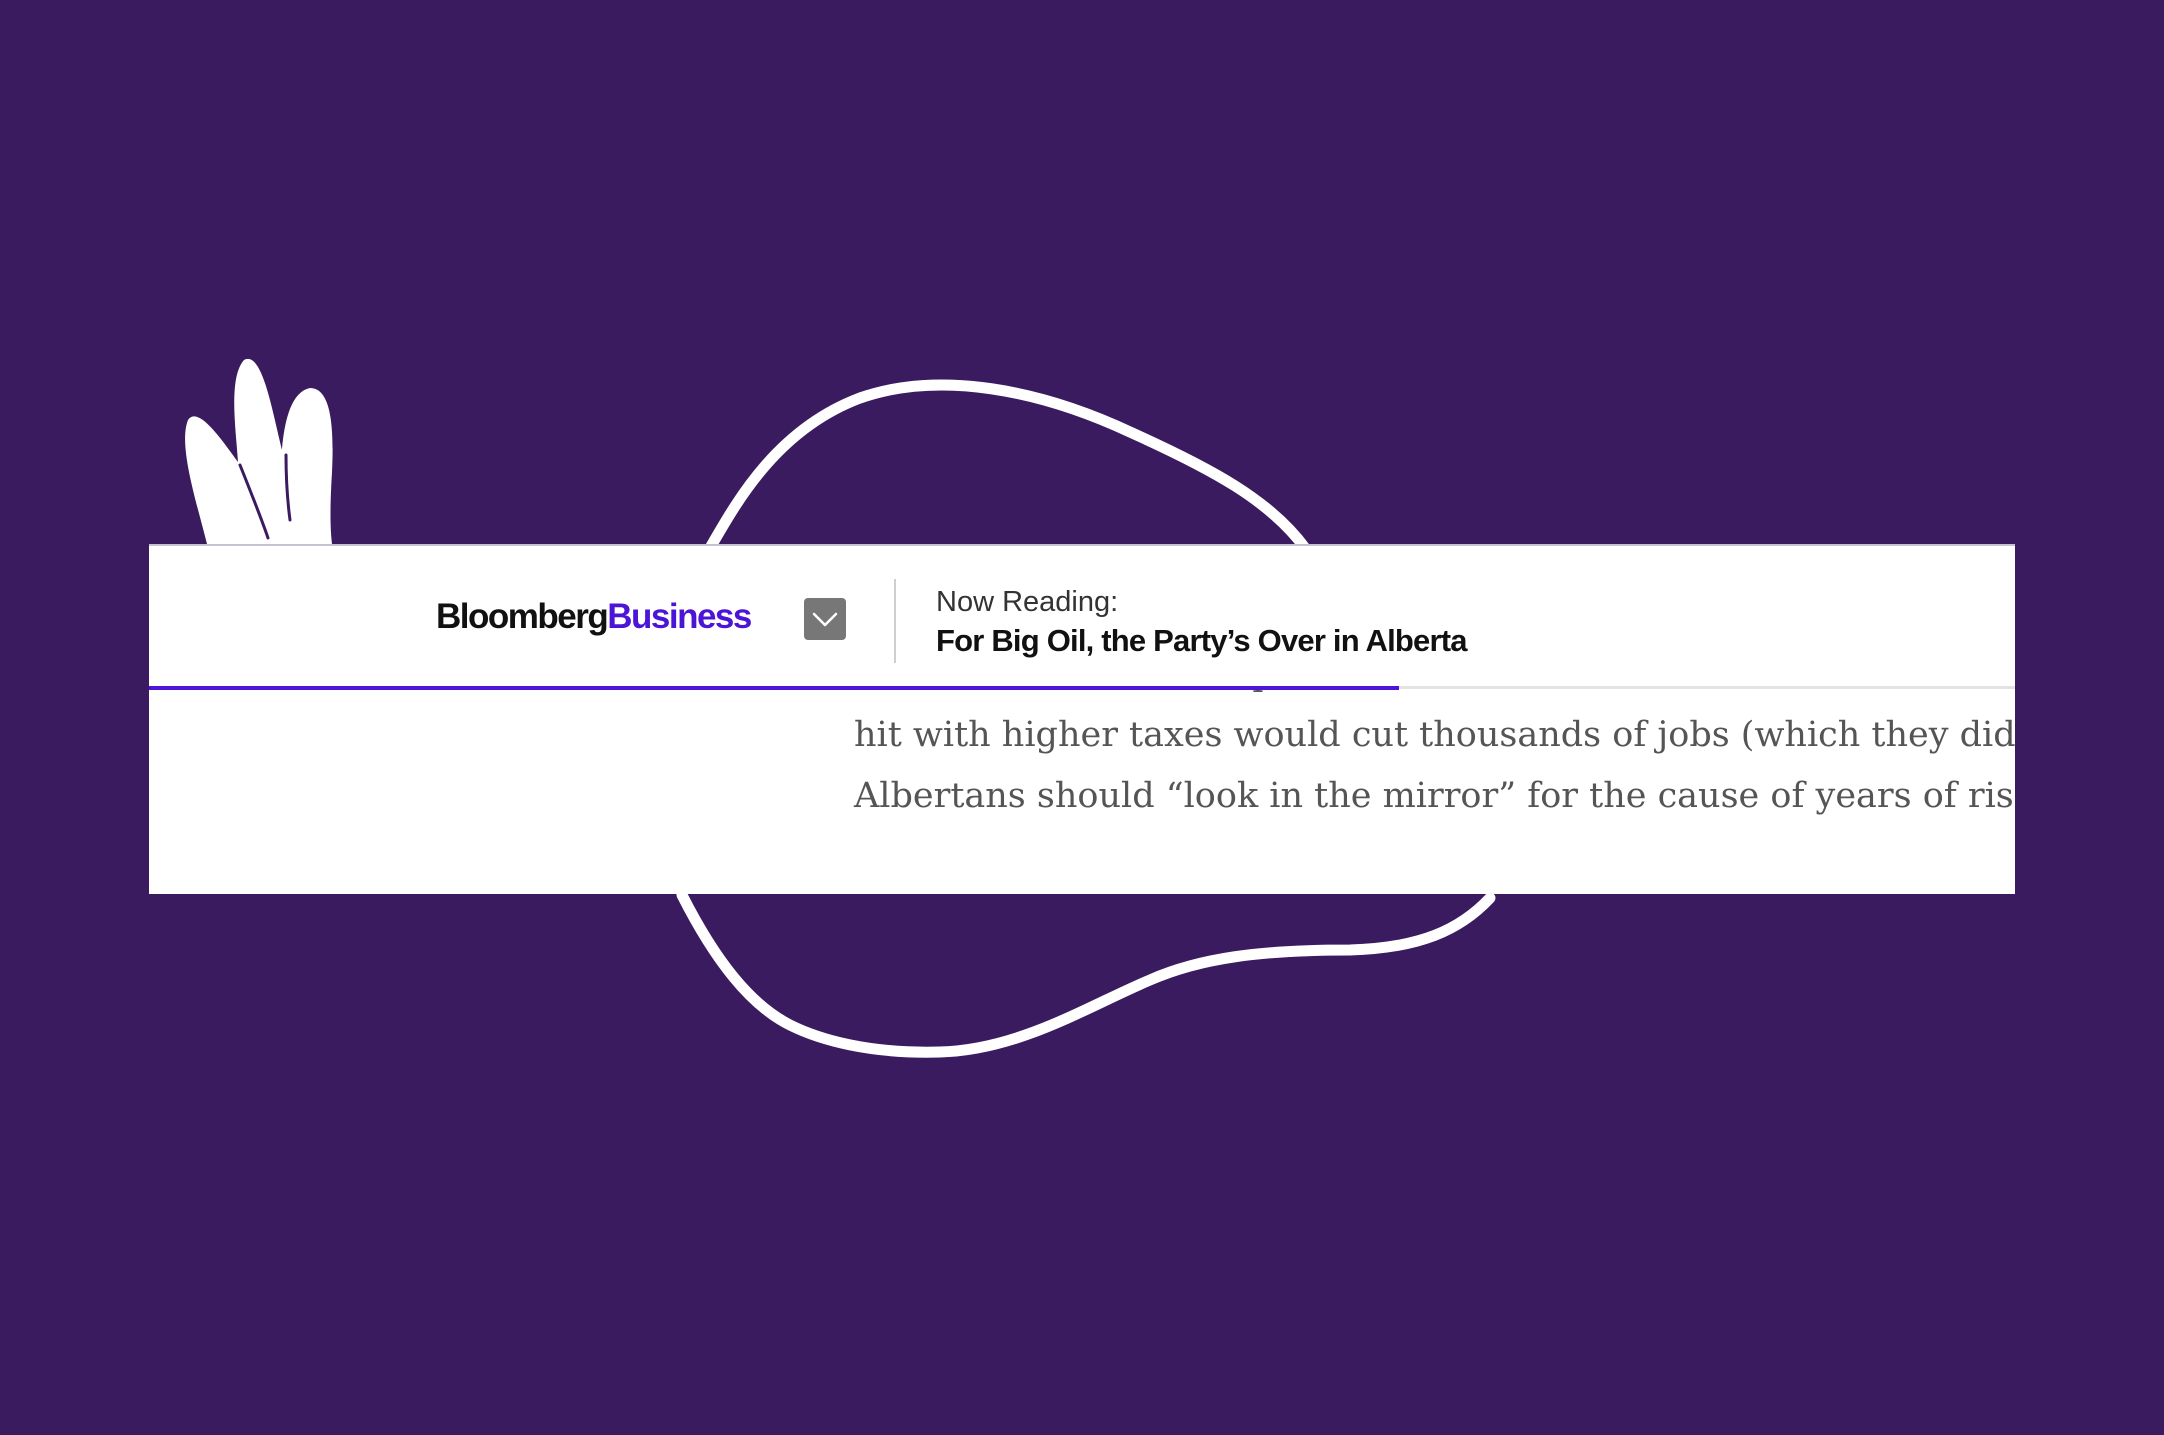 This screenshot has height=1435, width=2164. Describe the element at coordinates (679, 616) in the screenshot. I see `brand-accent: Business` at that location.